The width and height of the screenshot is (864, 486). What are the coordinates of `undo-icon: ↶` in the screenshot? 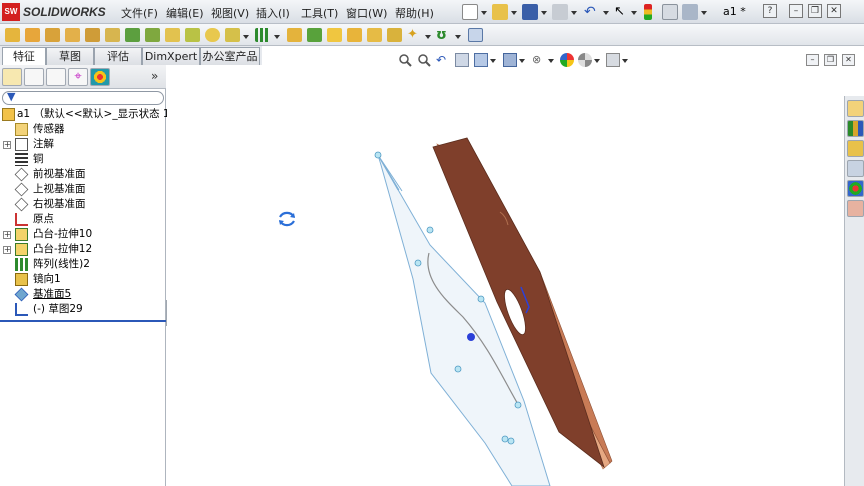 It's located at (592, 12).